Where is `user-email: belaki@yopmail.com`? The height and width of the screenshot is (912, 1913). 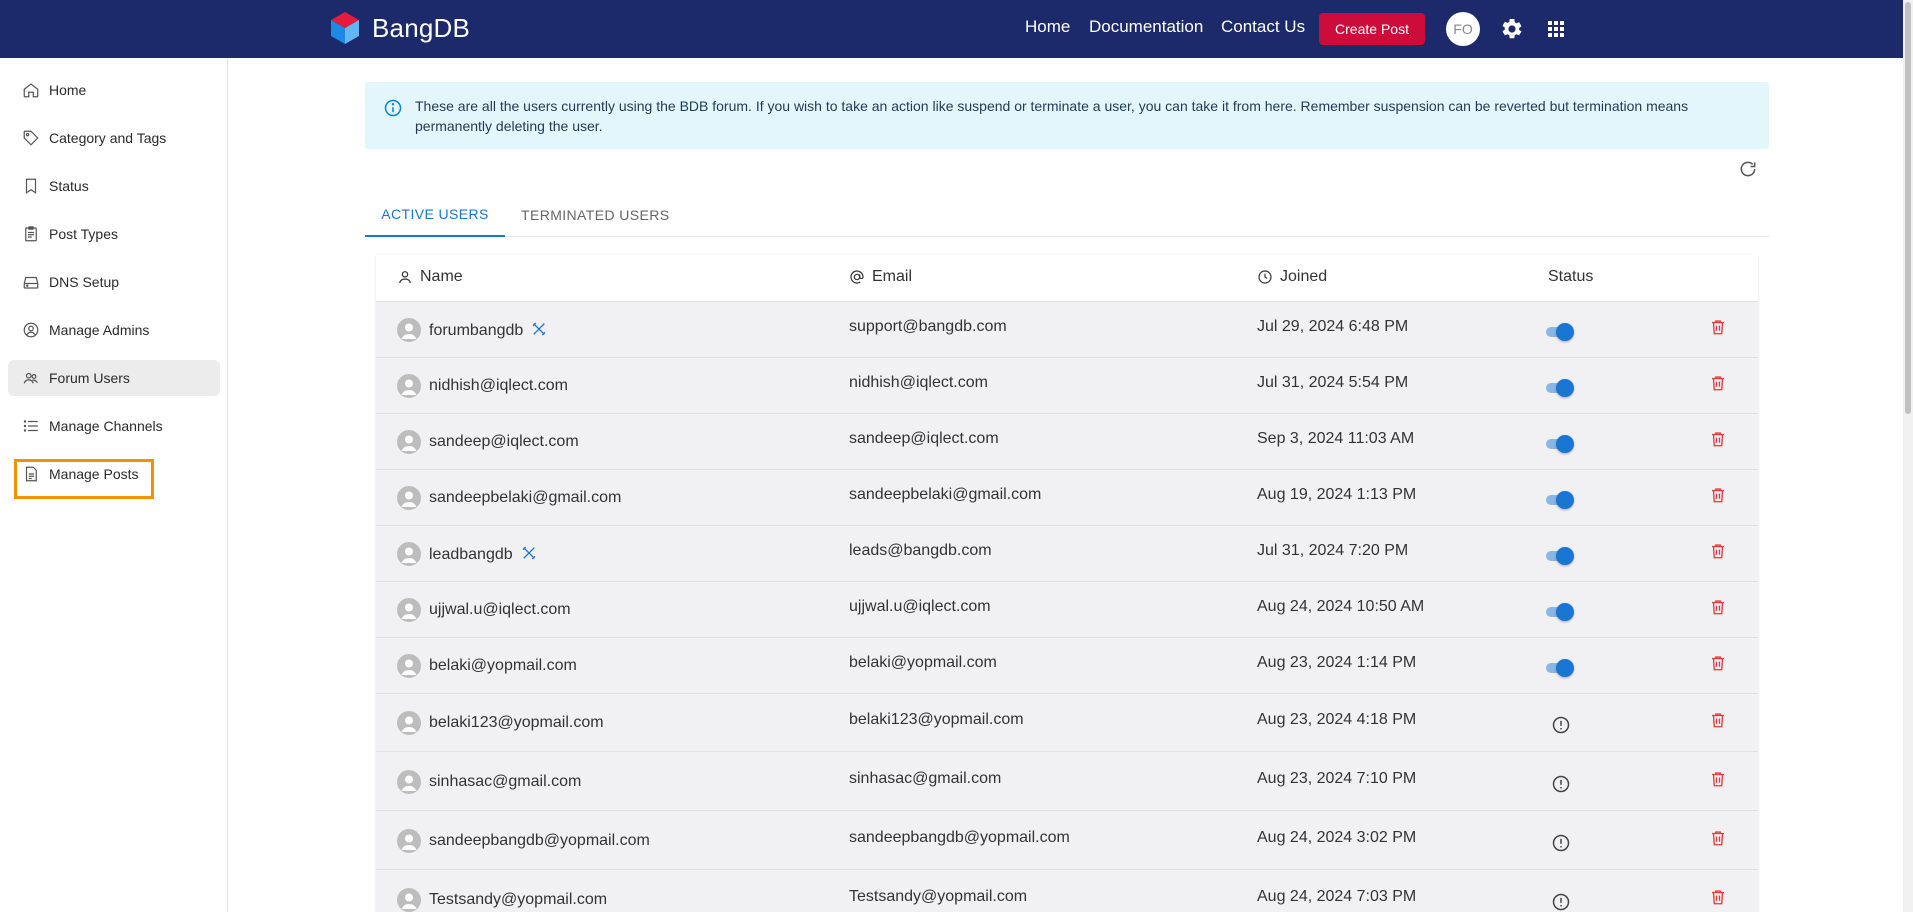 user-email: belaki@yopmail.com is located at coordinates (923, 662).